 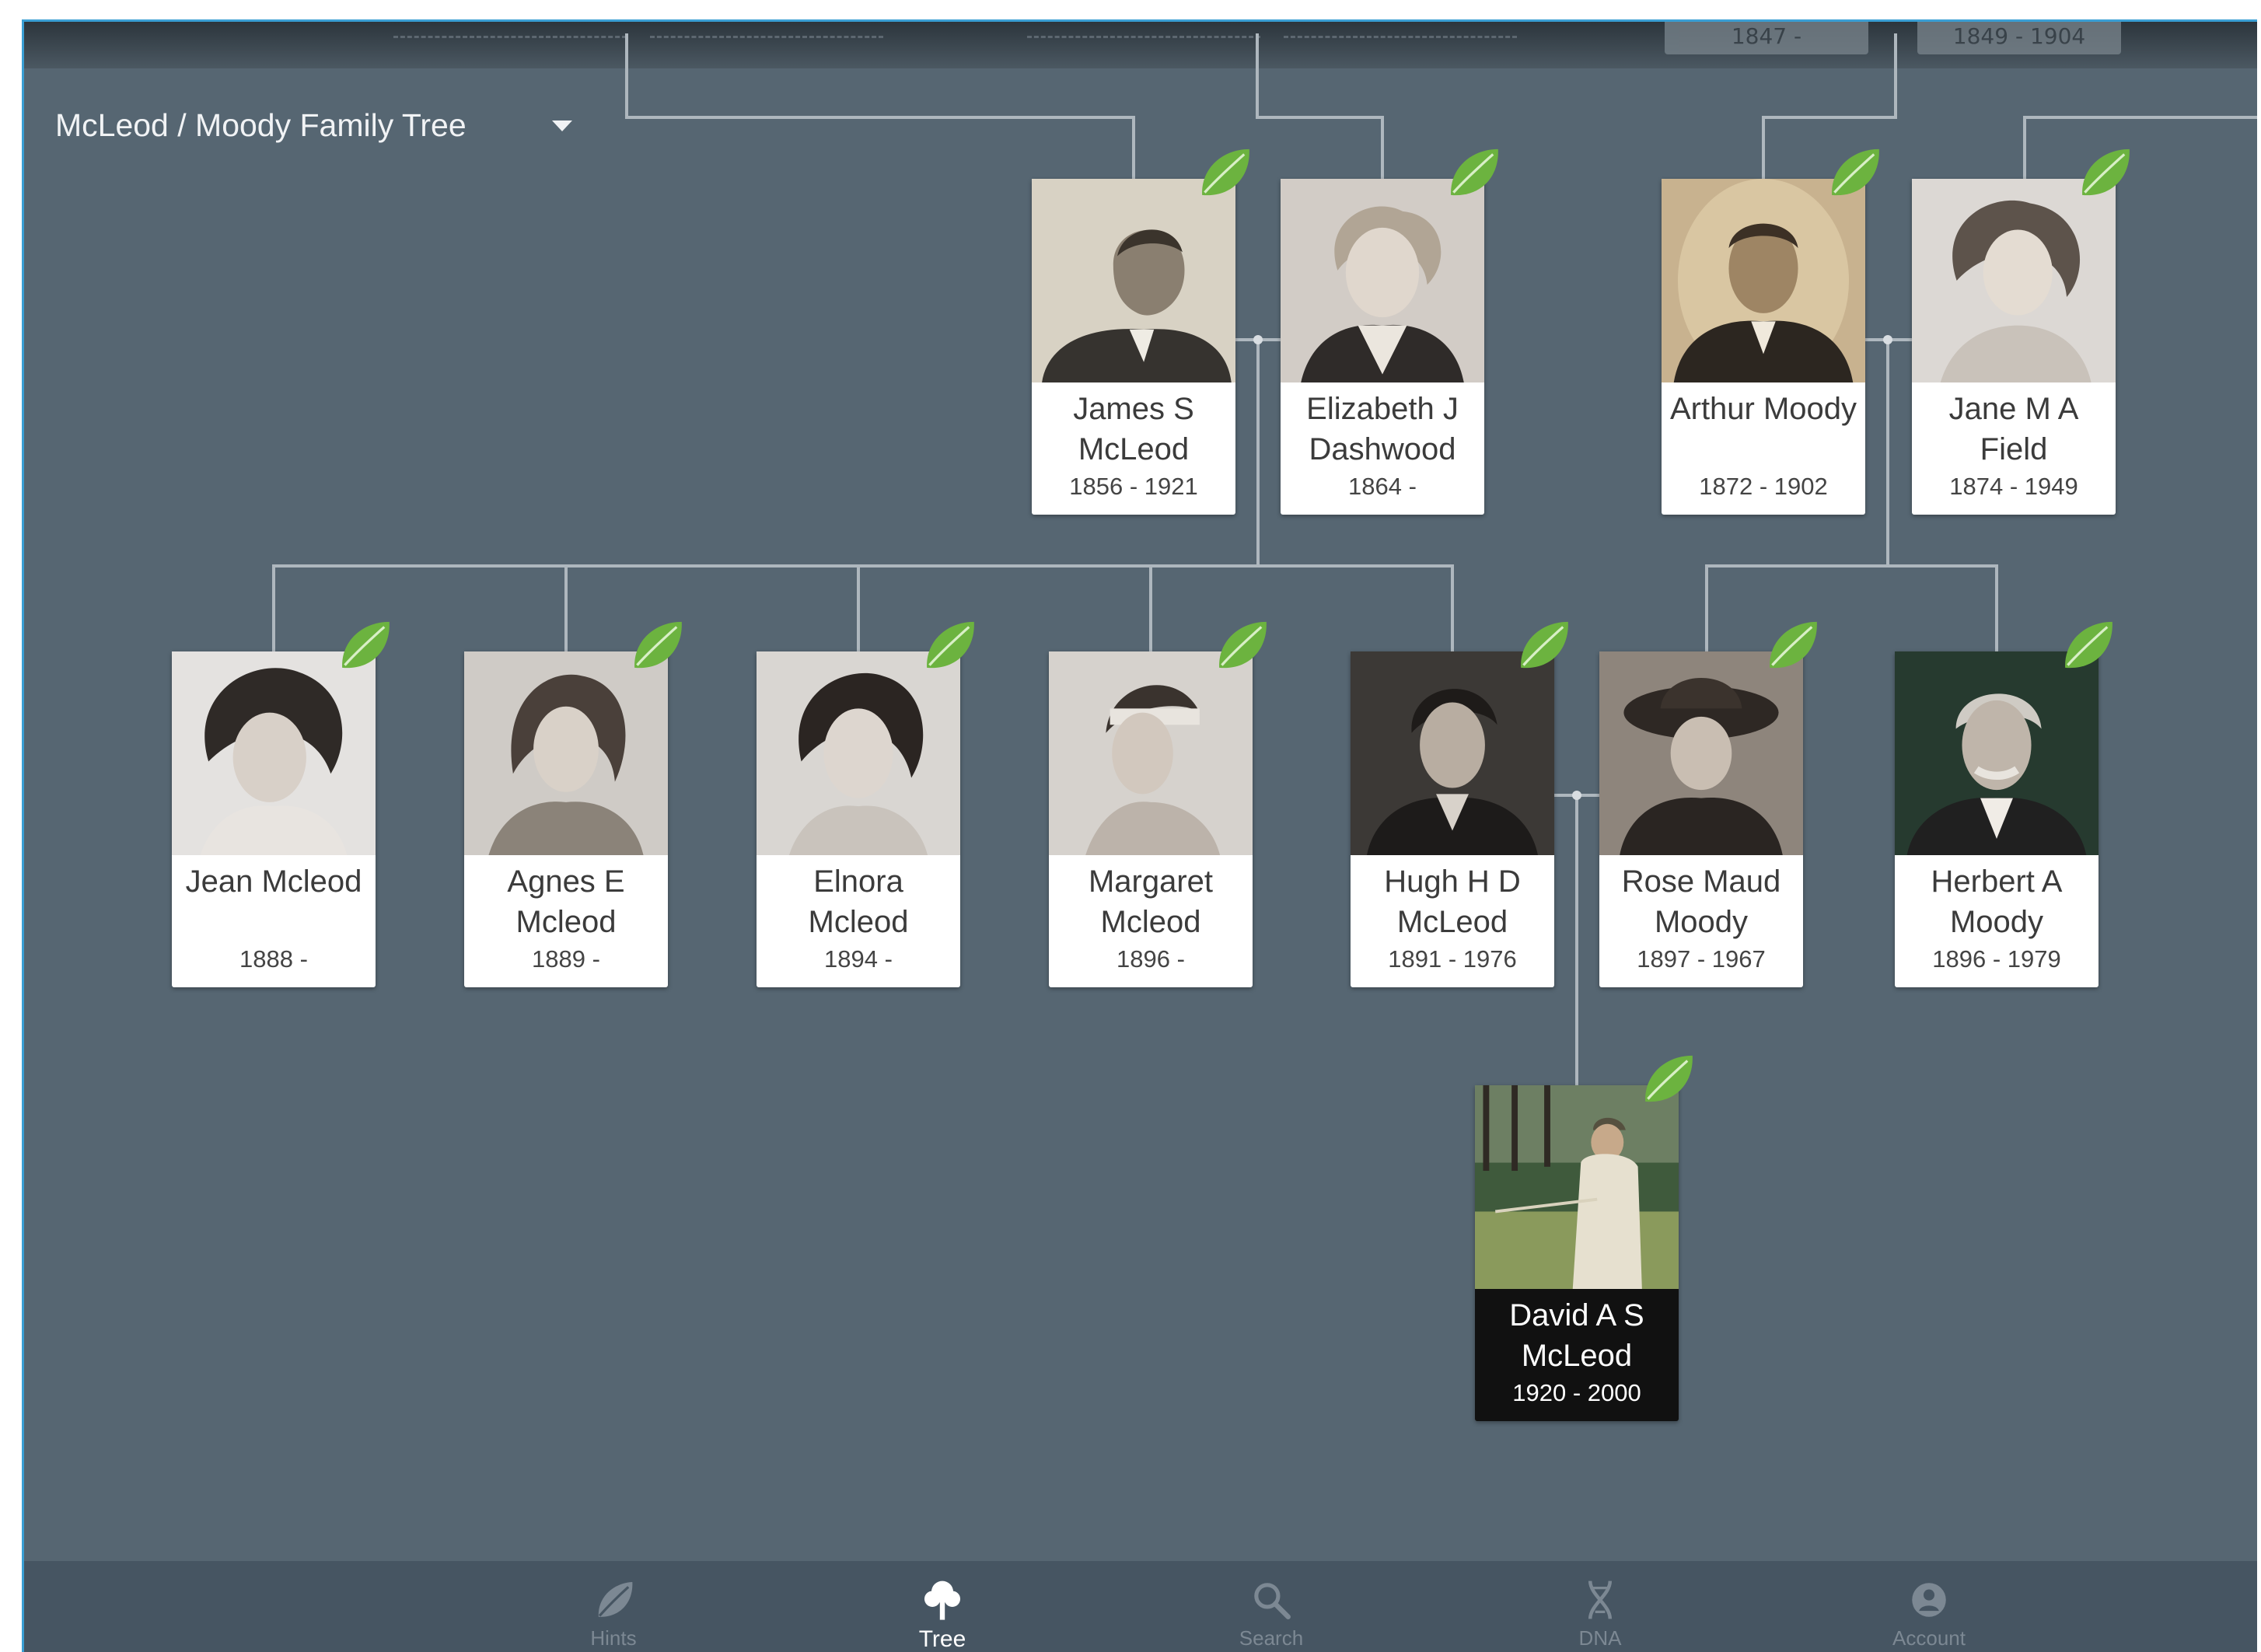 I want to click on person-card: Rose Maud Moody 1897 - 1967, so click(x=1708, y=804).